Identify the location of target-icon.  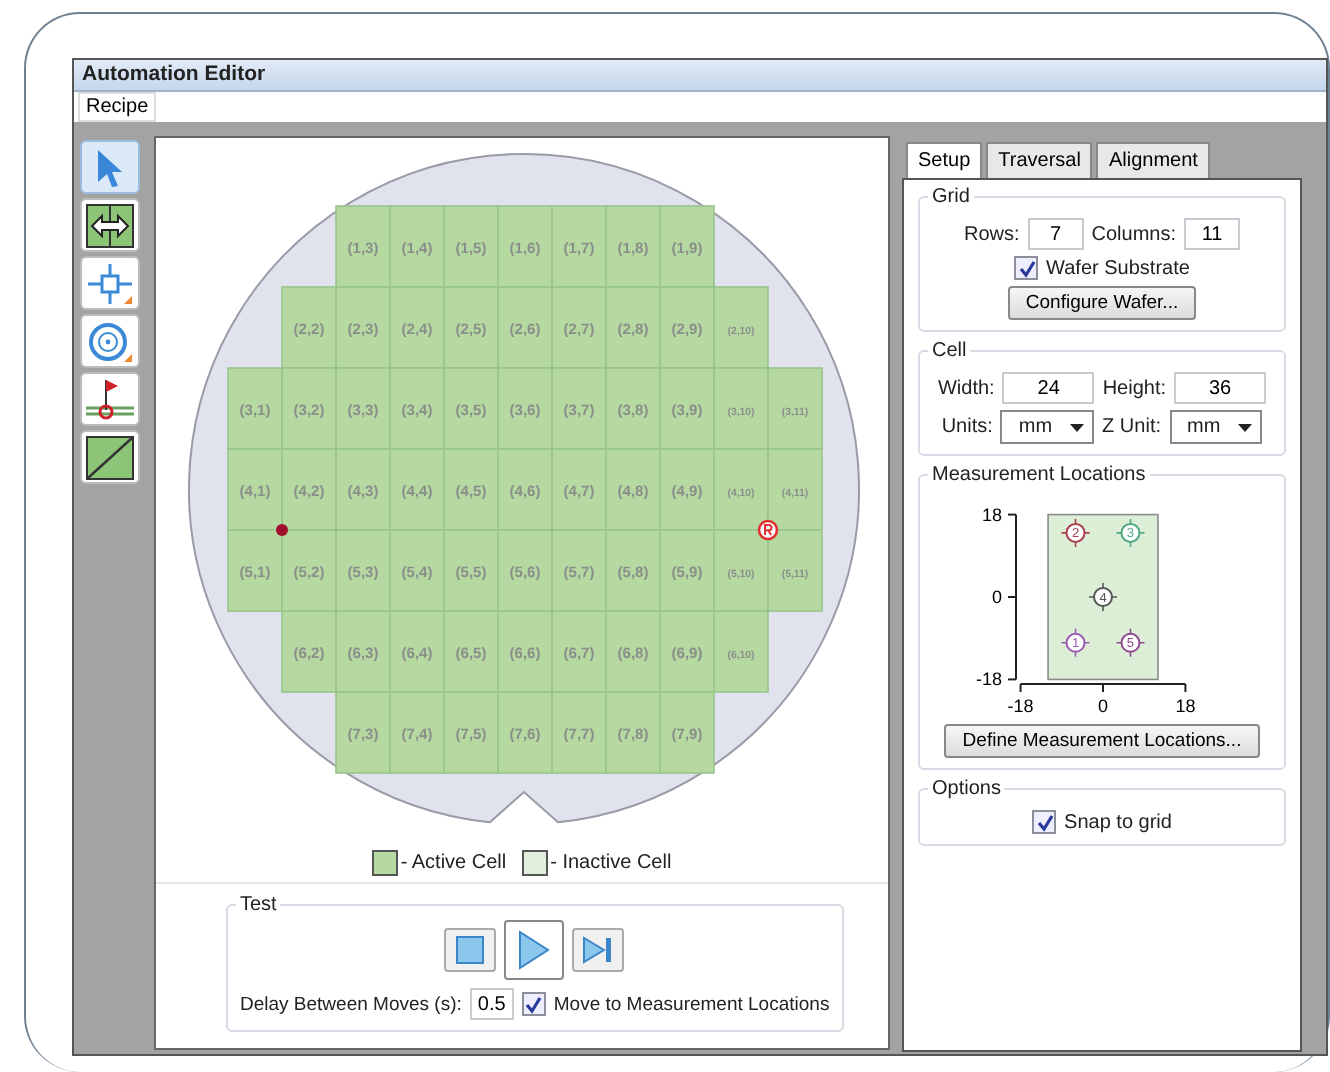
(110, 341).